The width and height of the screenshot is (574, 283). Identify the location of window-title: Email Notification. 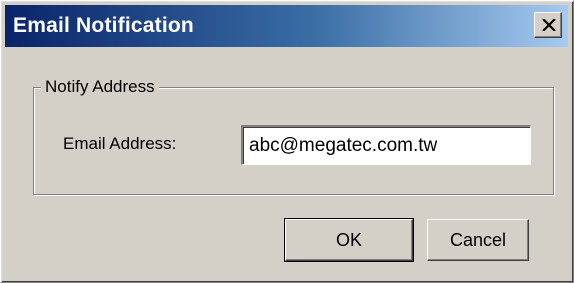
(103, 25).